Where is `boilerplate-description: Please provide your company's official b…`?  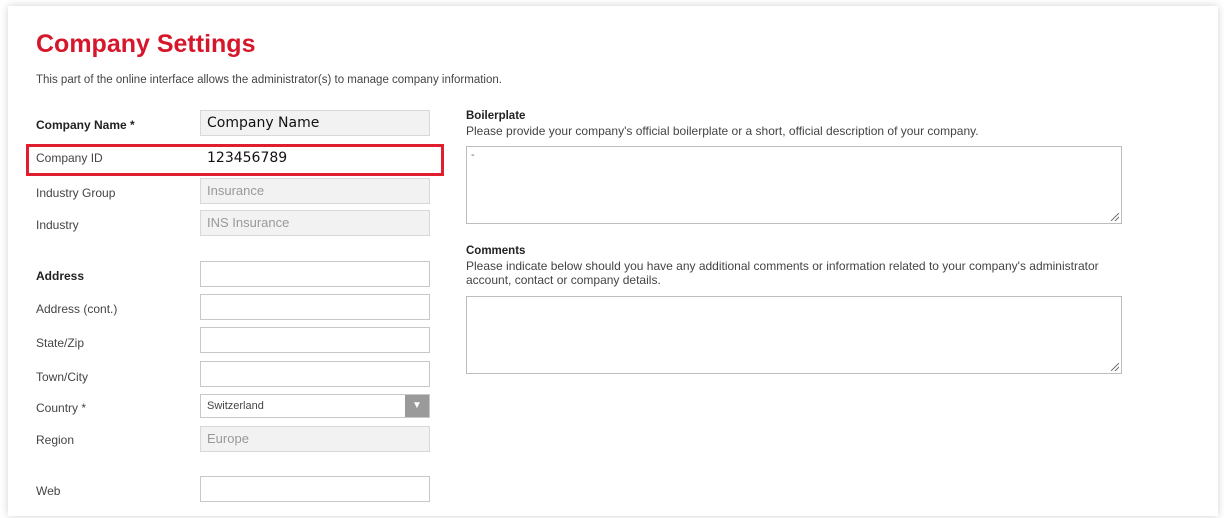
boilerplate-description: Please provide your company's official b… is located at coordinates (722, 131).